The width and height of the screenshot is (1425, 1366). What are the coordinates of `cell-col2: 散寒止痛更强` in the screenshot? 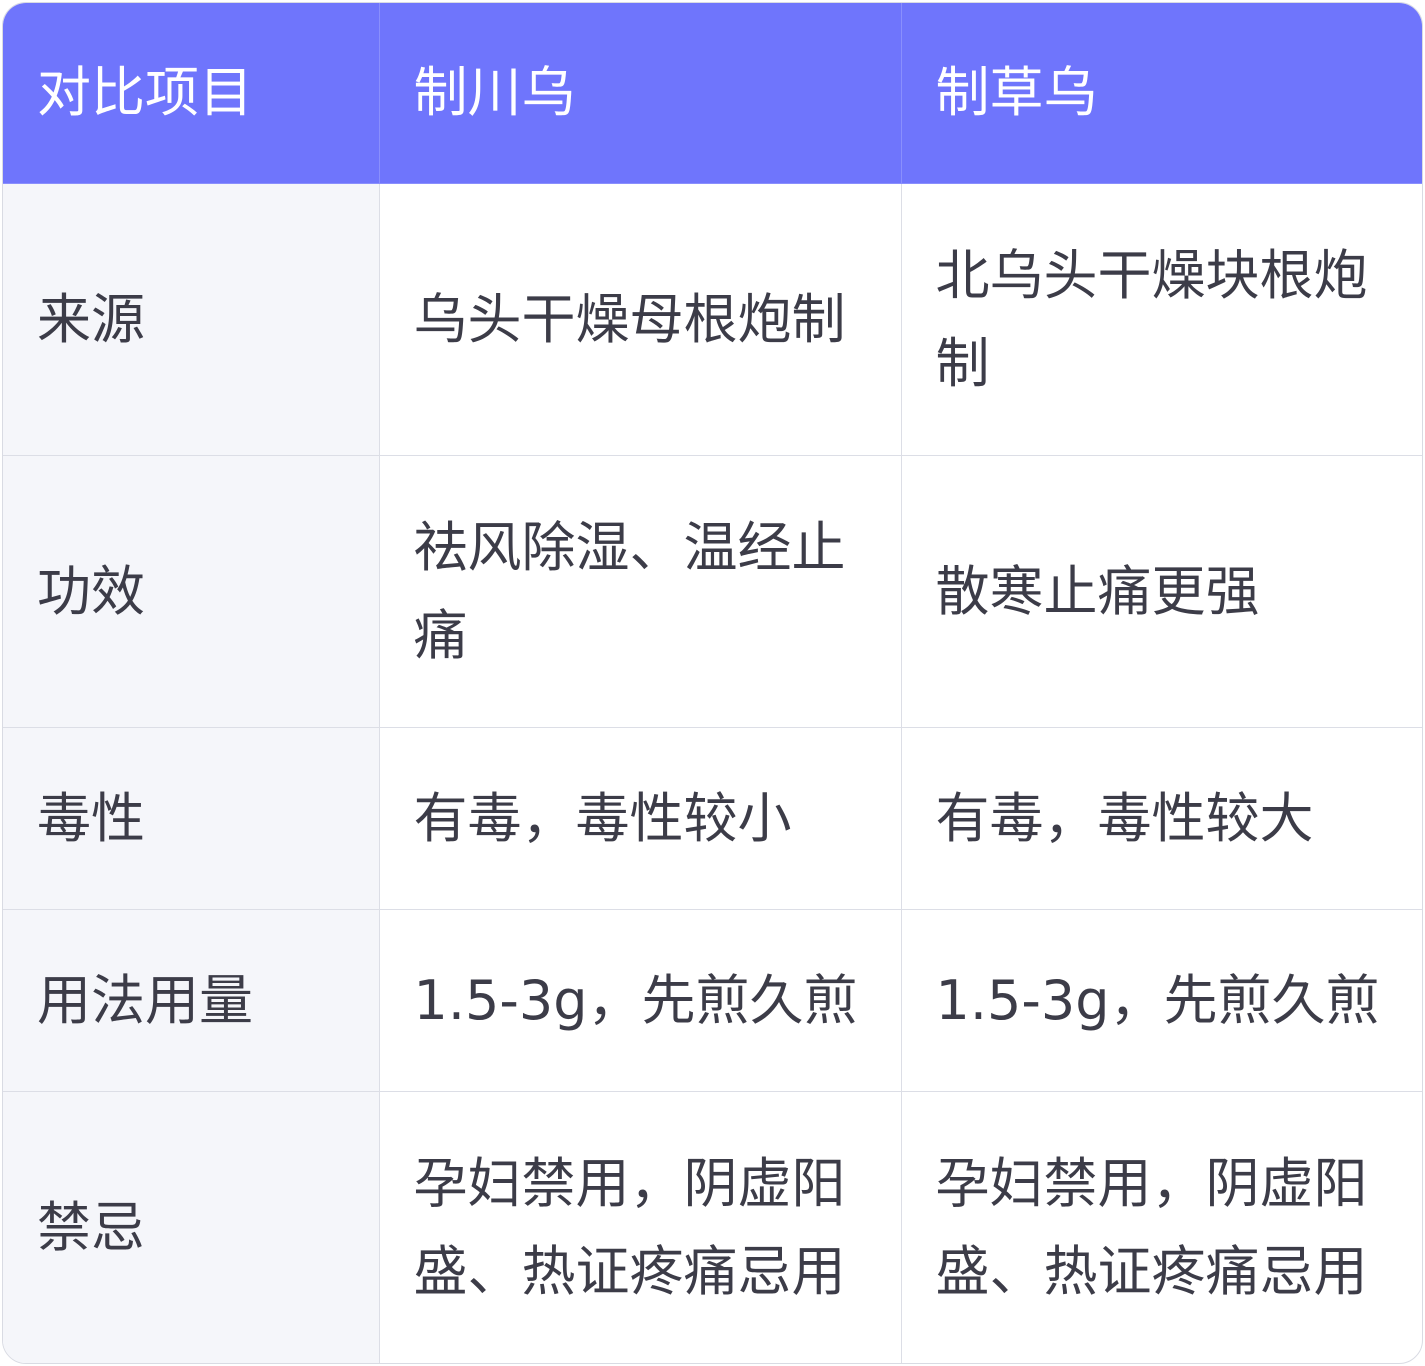 It's located at (1161, 591).